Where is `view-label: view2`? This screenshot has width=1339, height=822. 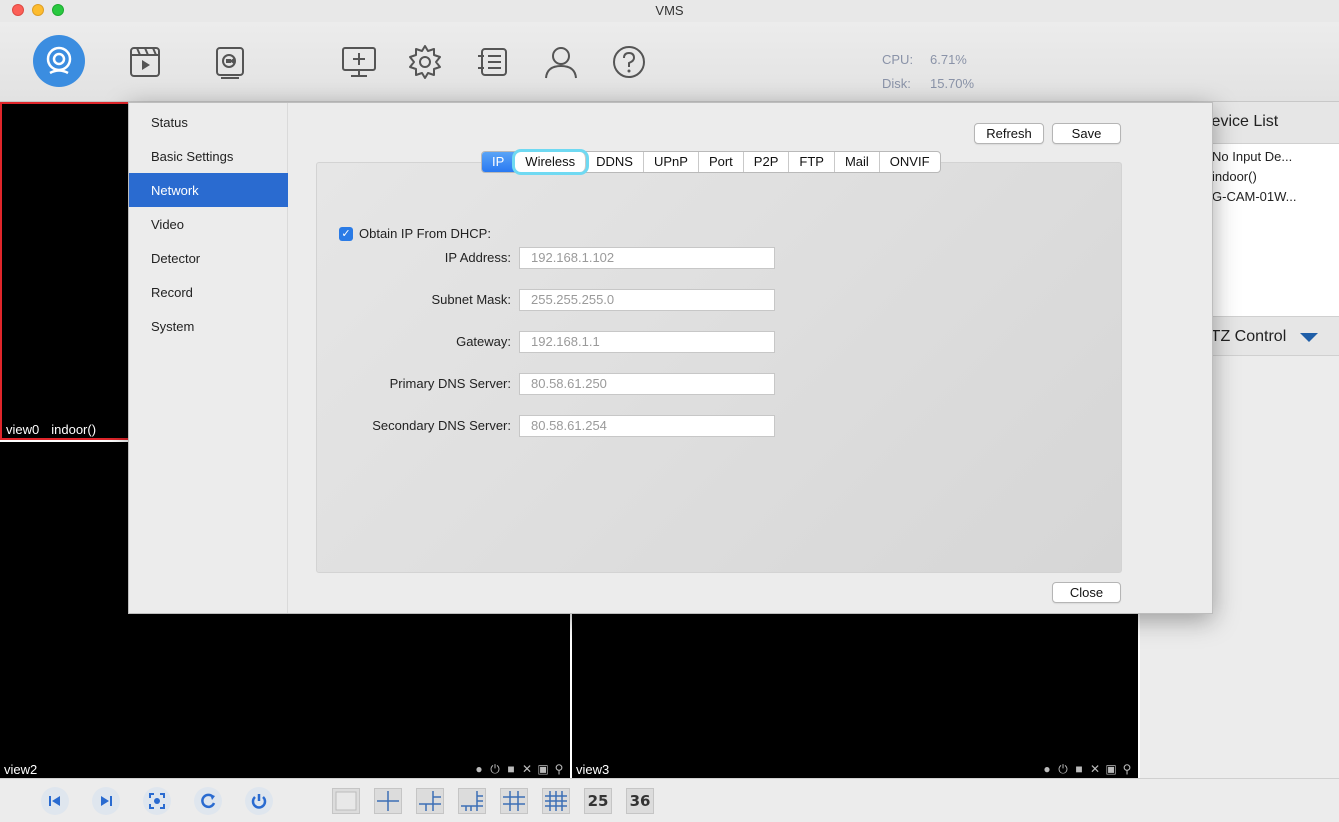
view-label: view2 is located at coordinates (21, 769).